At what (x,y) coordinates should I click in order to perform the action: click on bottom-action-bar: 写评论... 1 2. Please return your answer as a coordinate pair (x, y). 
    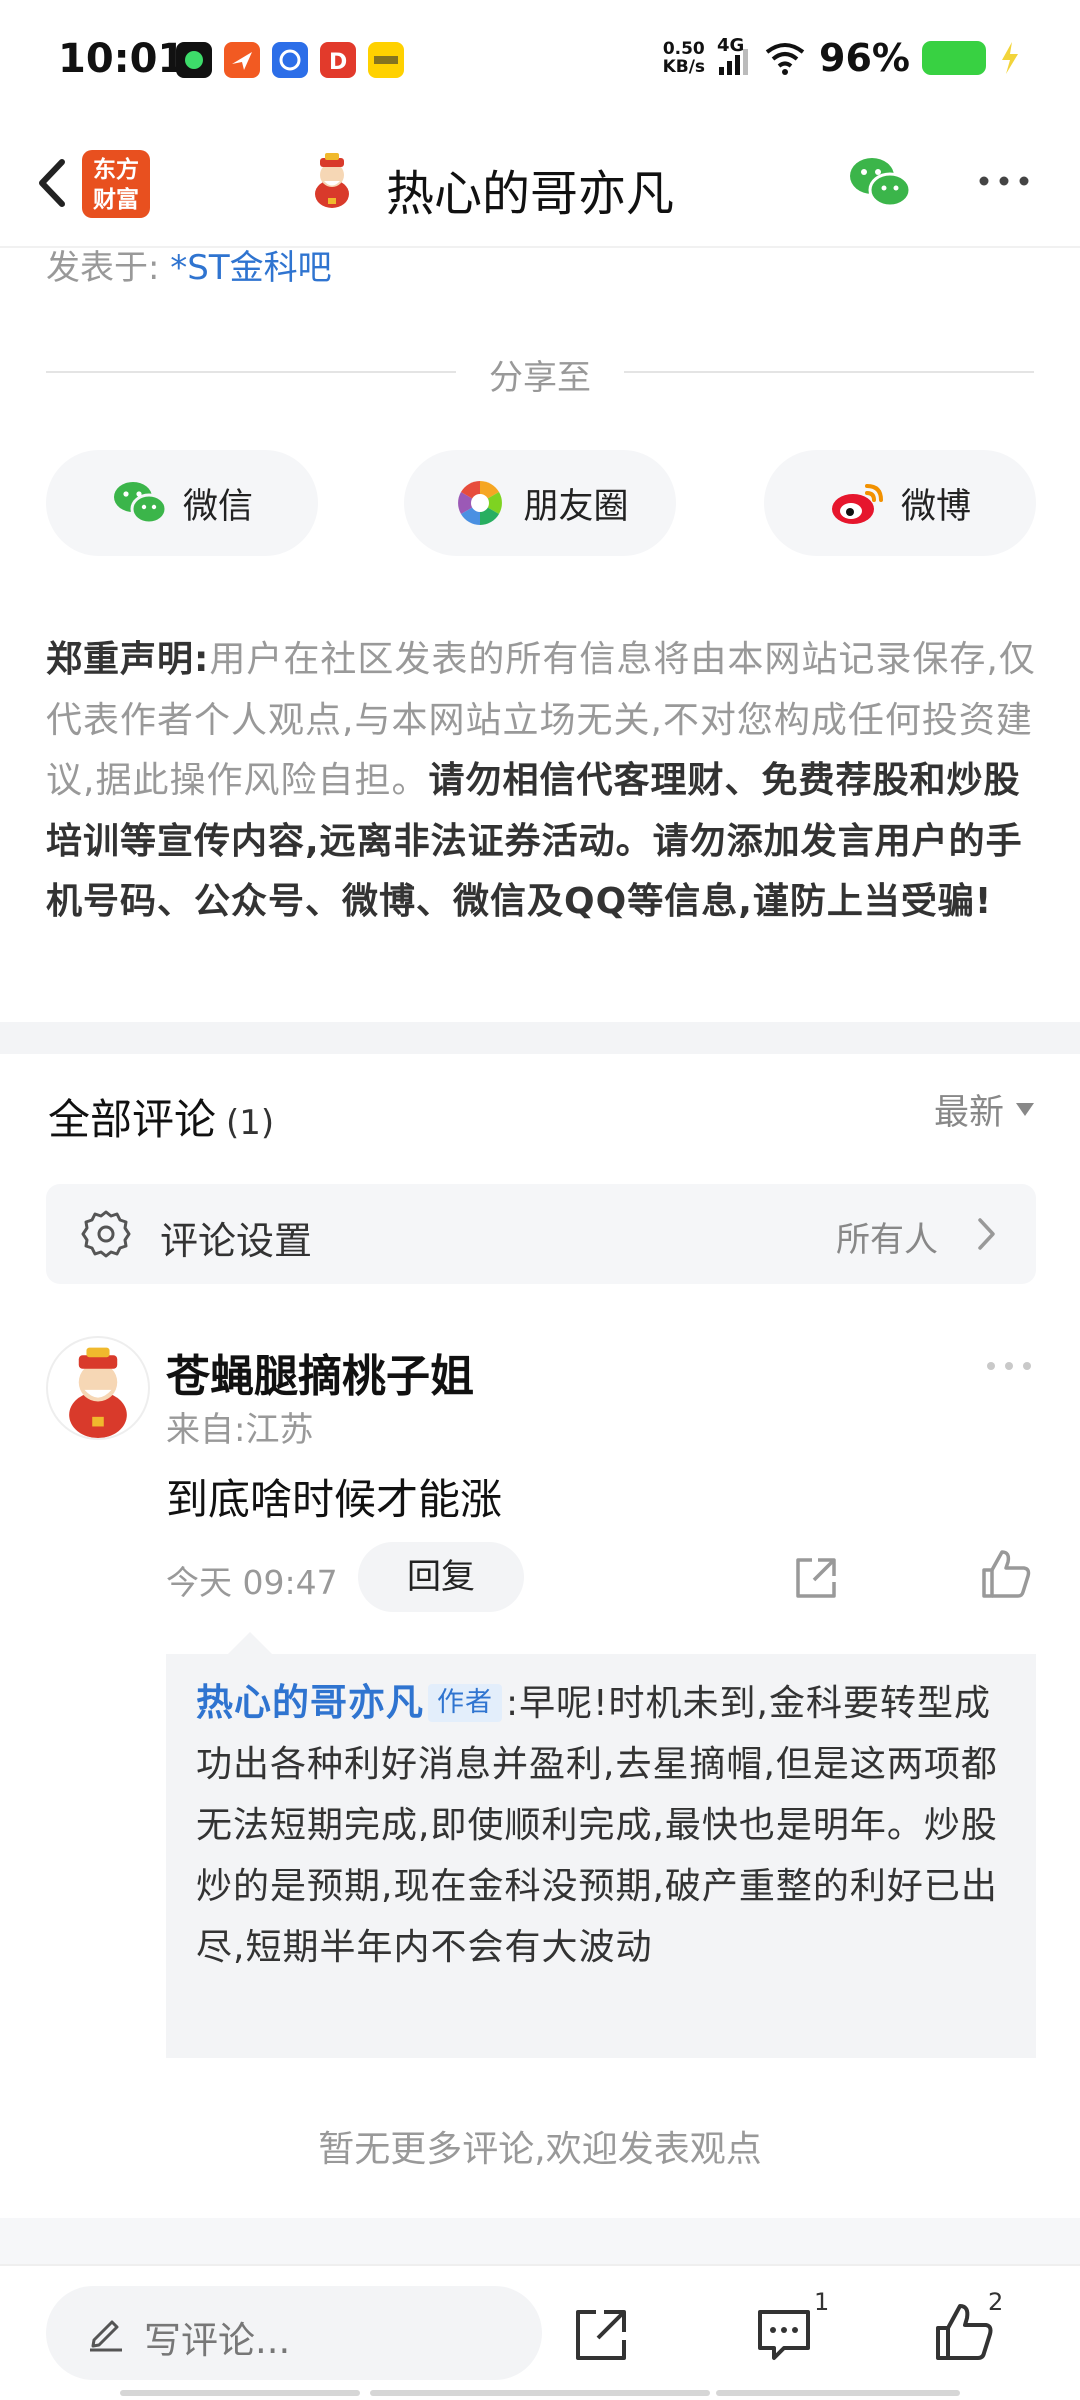
    Looking at the image, I should click on (540, 2332).